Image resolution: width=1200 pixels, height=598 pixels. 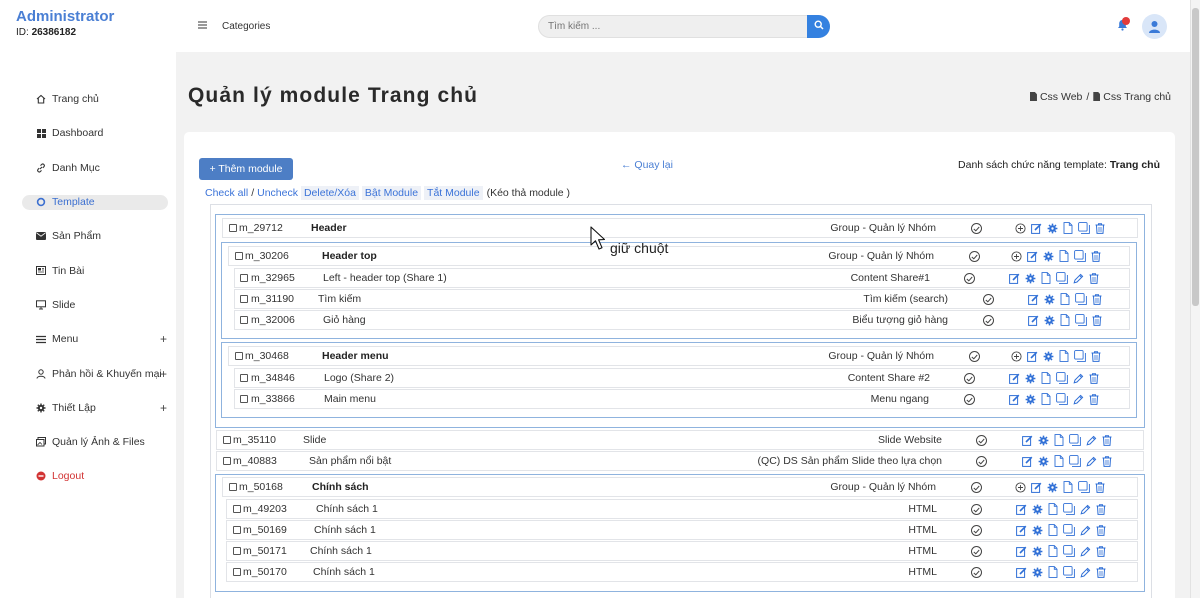 I want to click on avatar, so click(x=1154, y=26).